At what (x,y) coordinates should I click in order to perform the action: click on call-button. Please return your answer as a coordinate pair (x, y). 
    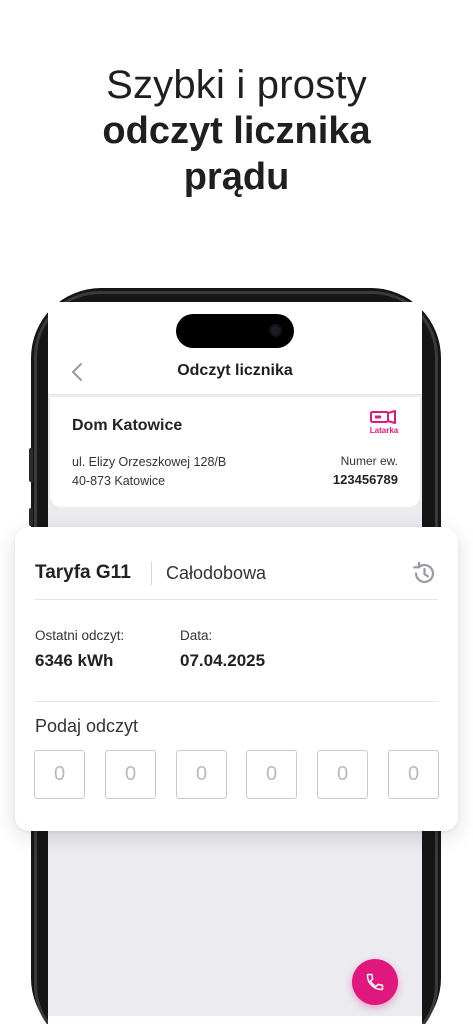
    Looking at the image, I should click on (375, 982).